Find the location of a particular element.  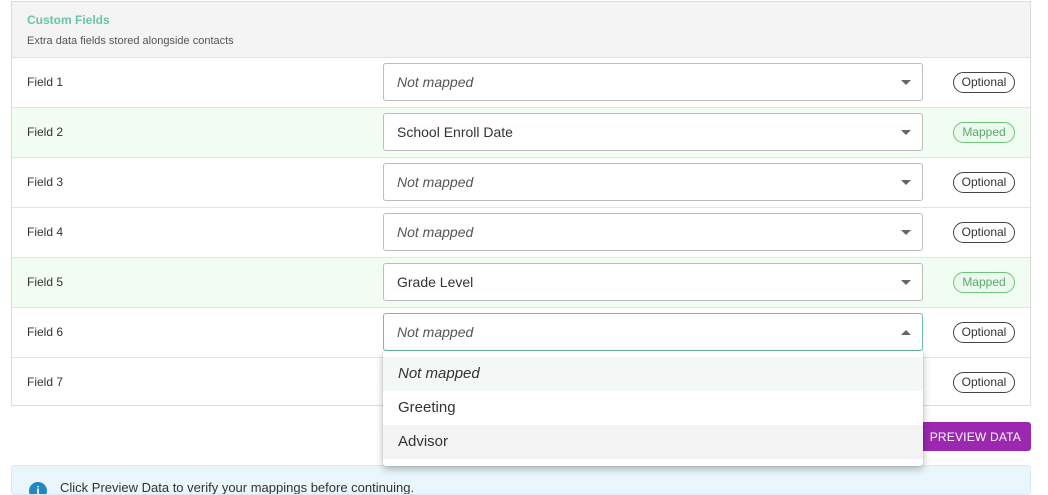

field-1-select: Not mapped is located at coordinates (653, 82).